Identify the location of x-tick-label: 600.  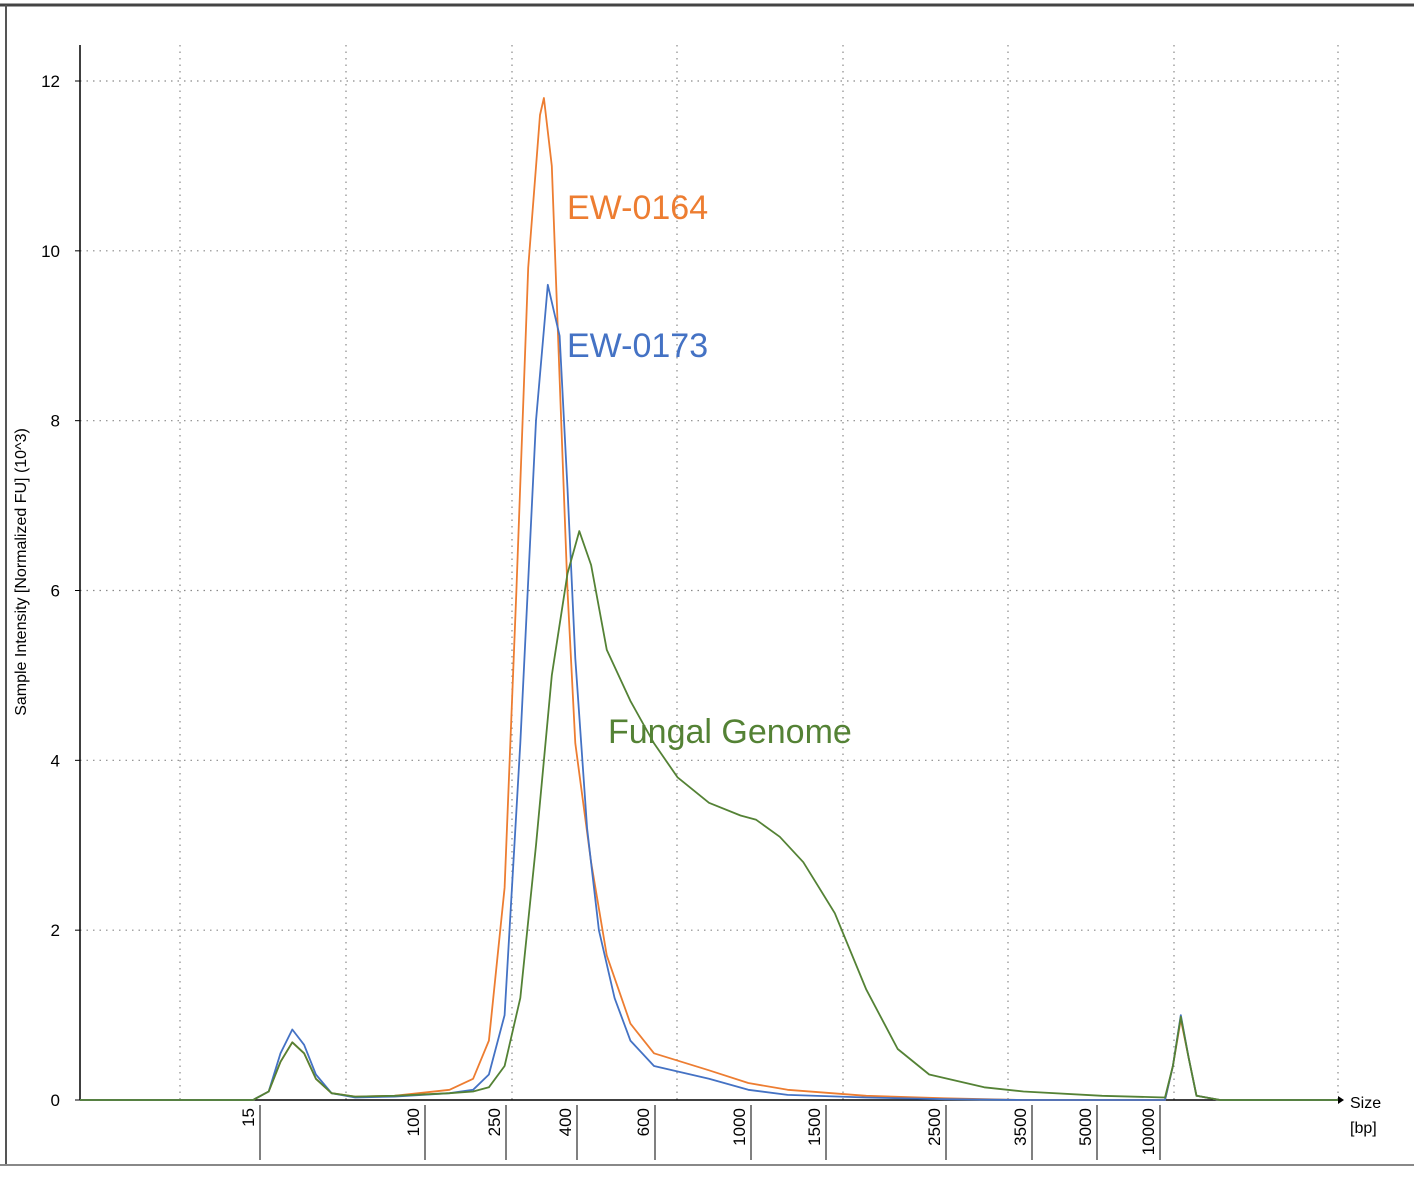
(643, 1122).